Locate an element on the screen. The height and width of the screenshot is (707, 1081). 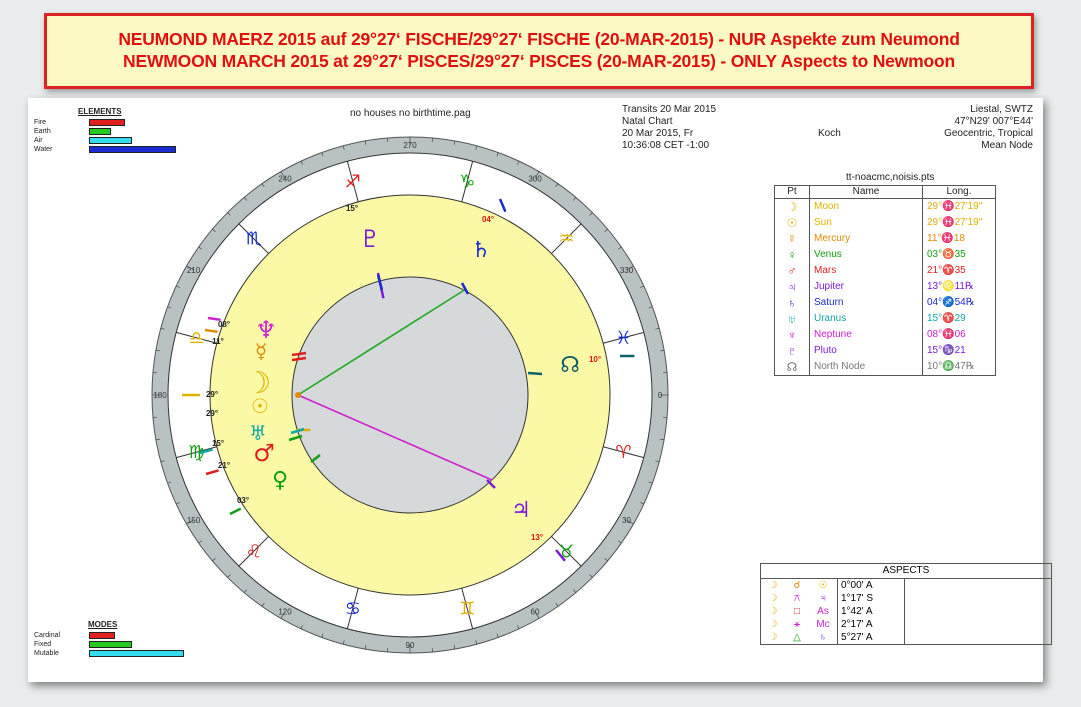
modes-row-cardinal: Cardinal is located at coordinates (114, 635).